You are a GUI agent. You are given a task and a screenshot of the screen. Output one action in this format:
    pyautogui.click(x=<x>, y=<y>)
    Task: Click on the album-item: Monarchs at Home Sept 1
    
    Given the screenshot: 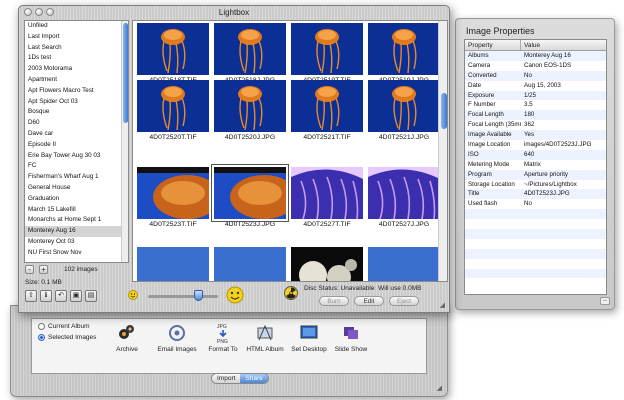 What is the action you would take?
    pyautogui.click(x=76, y=220)
    